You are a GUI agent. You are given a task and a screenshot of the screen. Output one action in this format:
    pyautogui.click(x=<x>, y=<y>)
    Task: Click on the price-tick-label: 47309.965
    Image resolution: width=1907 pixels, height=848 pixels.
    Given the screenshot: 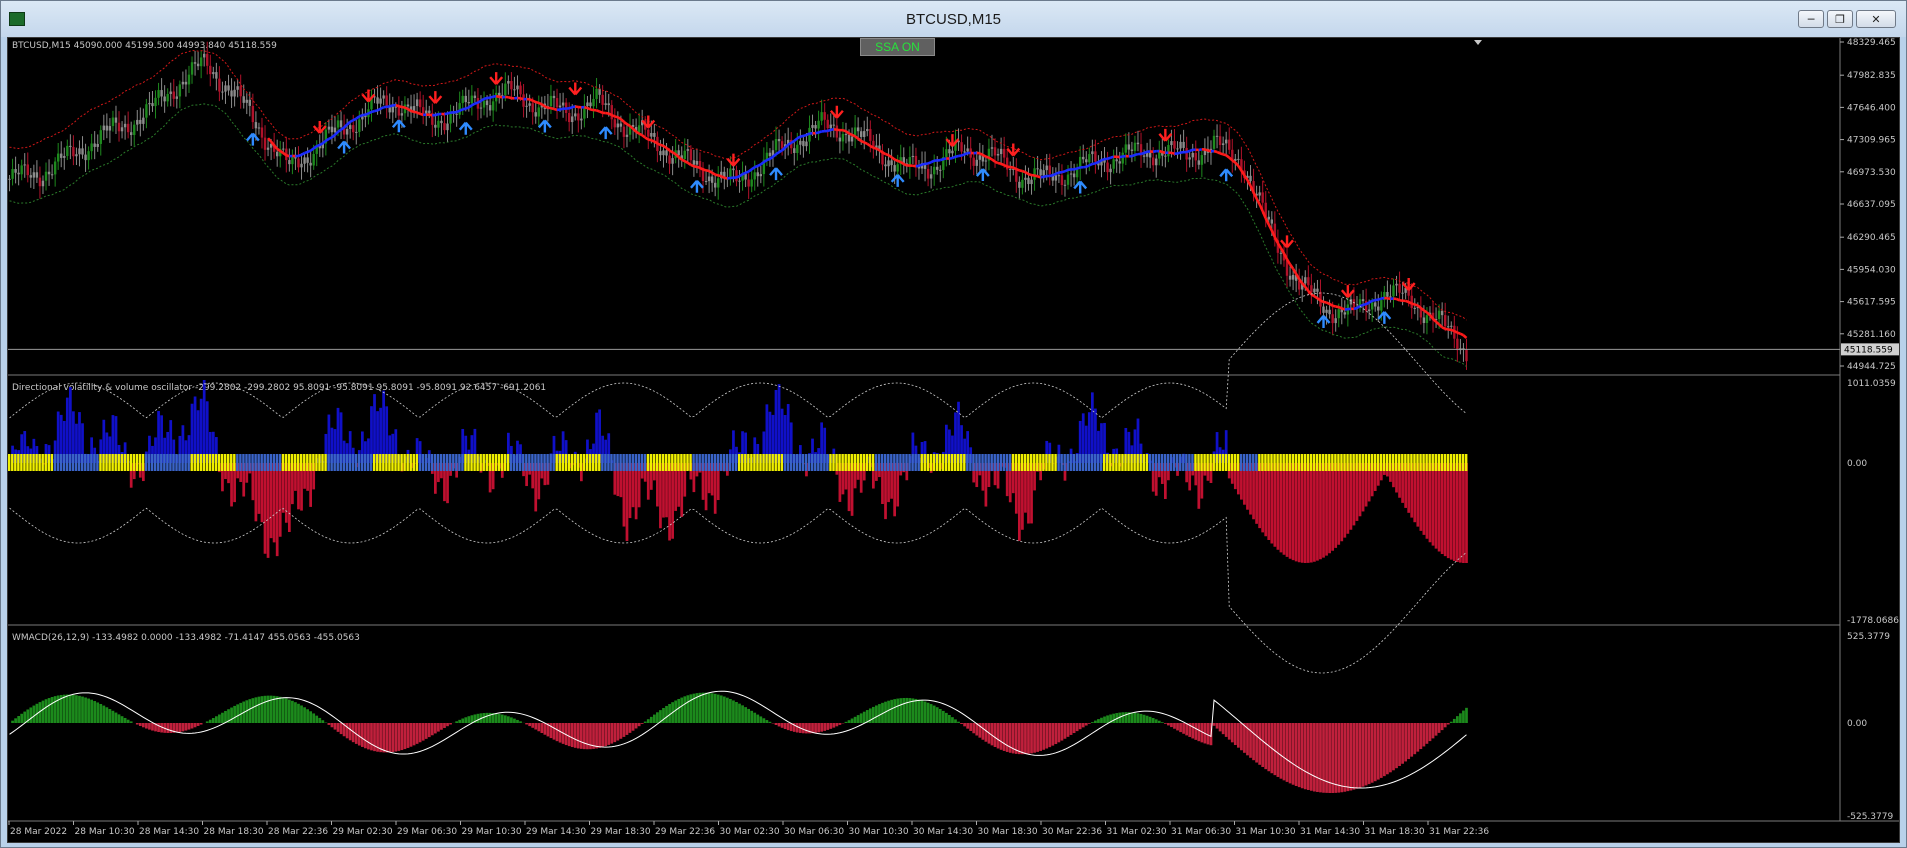 What is the action you would take?
    pyautogui.click(x=1871, y=141)
    